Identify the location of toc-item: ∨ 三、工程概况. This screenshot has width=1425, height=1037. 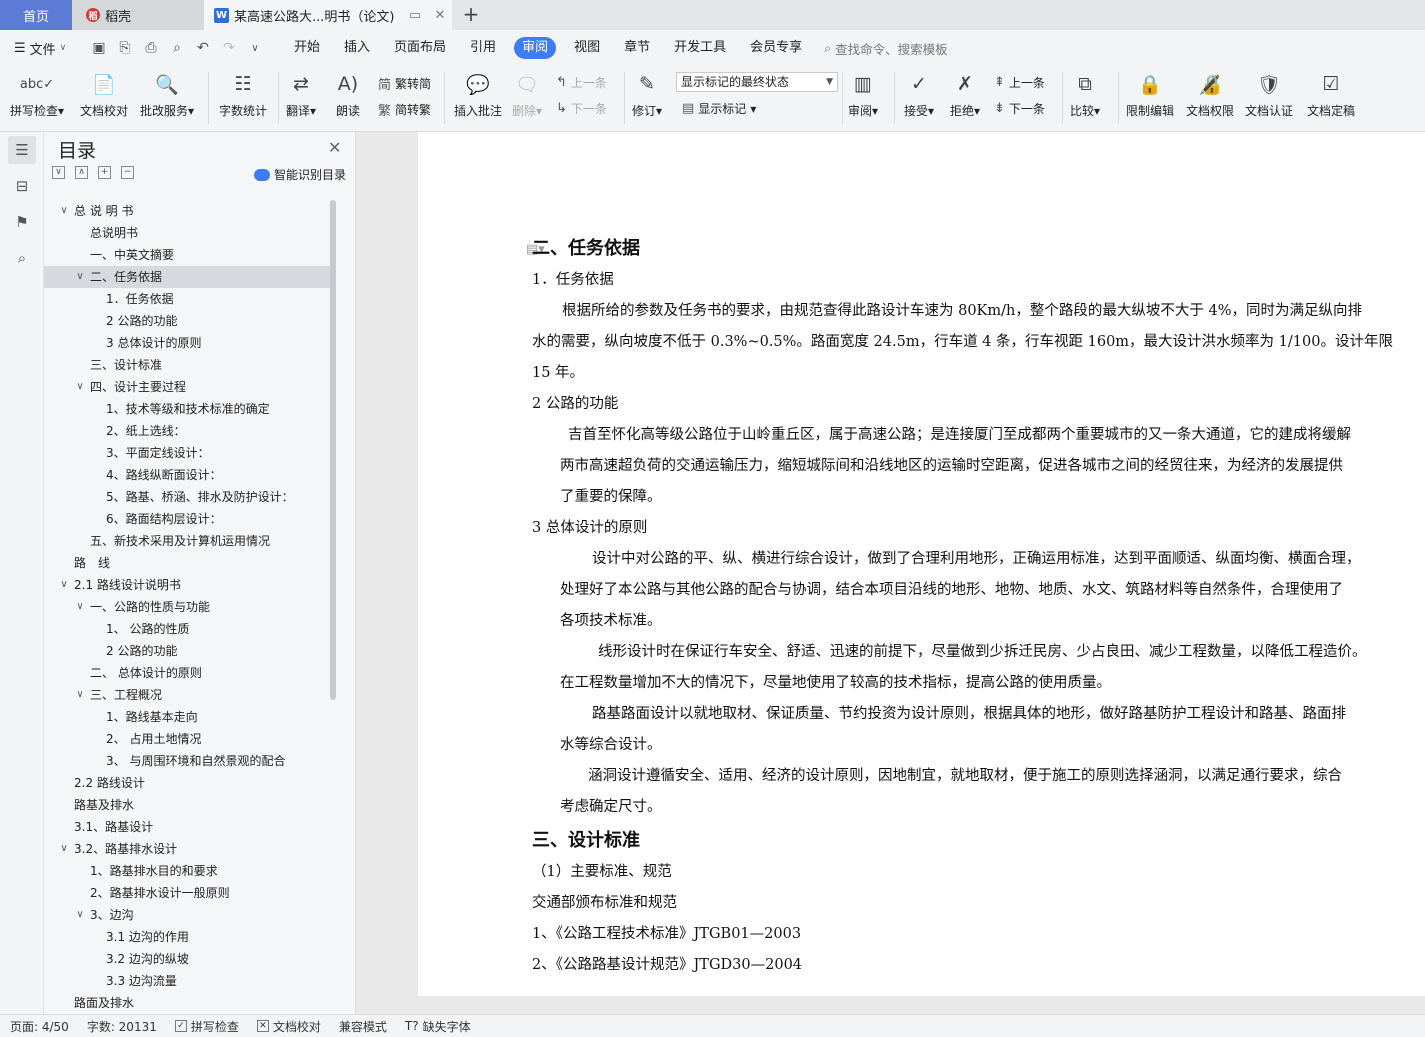
(189, 695).